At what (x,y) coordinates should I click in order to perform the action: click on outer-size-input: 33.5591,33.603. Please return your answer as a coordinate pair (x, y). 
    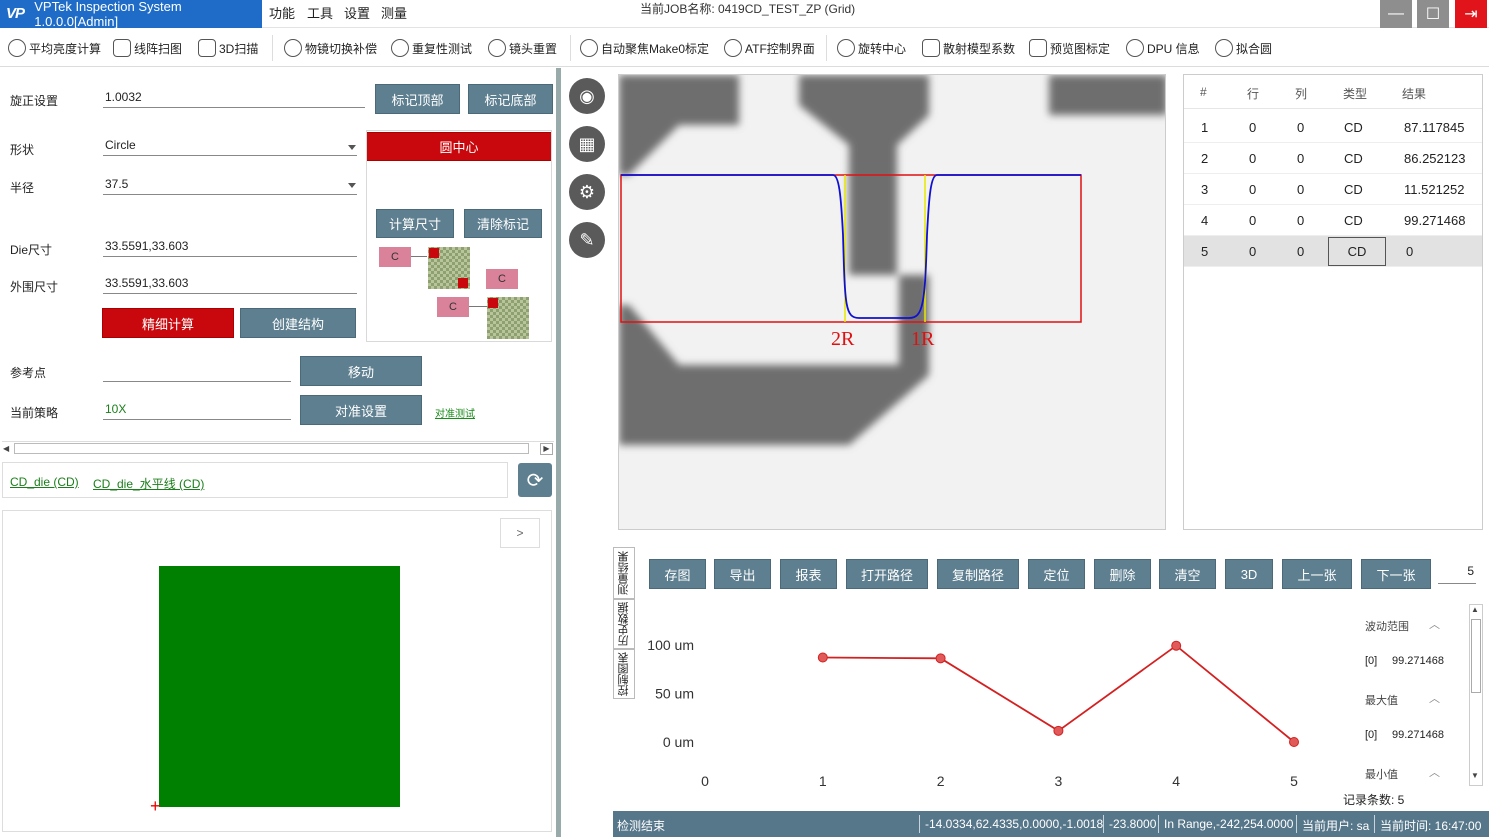
    Looking at the image, I should click on (230, 284).